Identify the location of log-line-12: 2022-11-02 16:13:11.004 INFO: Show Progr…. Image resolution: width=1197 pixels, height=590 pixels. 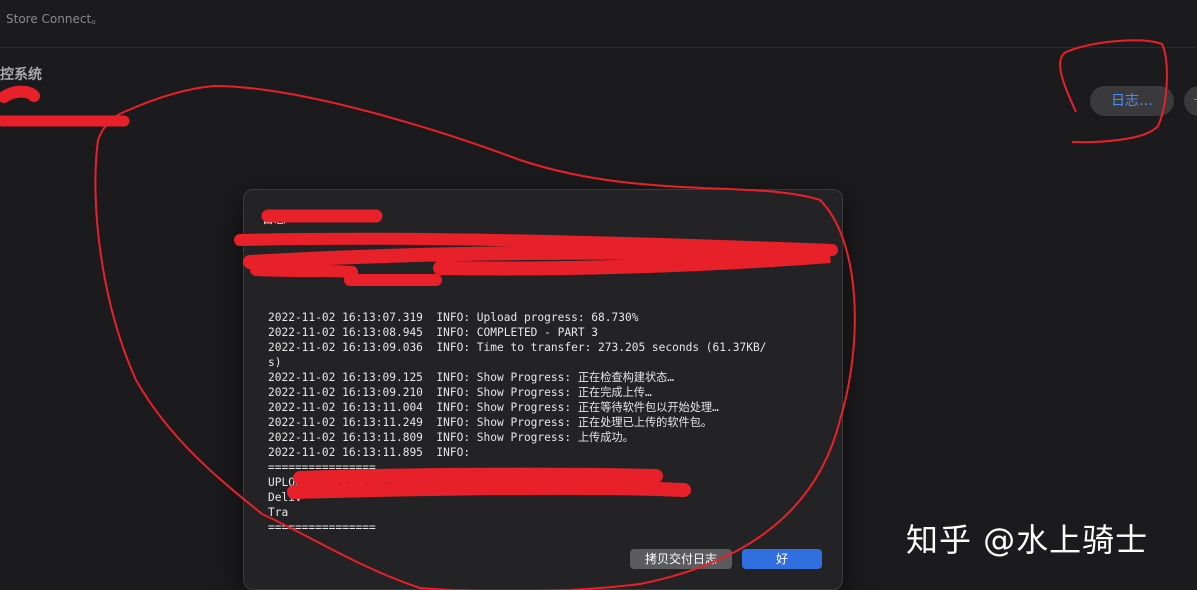
(493, 407).